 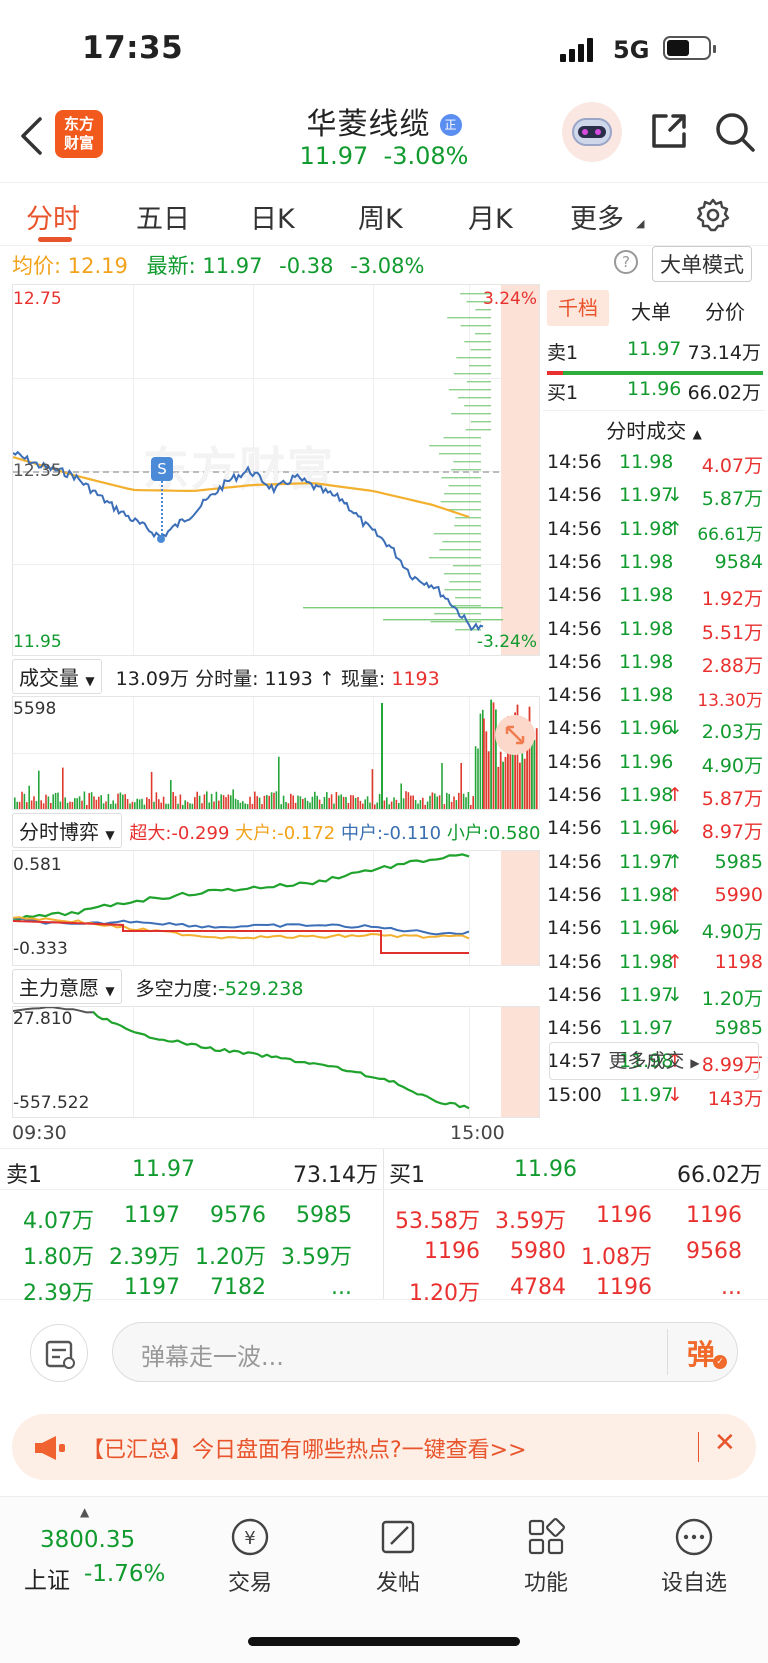 I want to click on megaphone-icon, so click(x=50, y=1448).